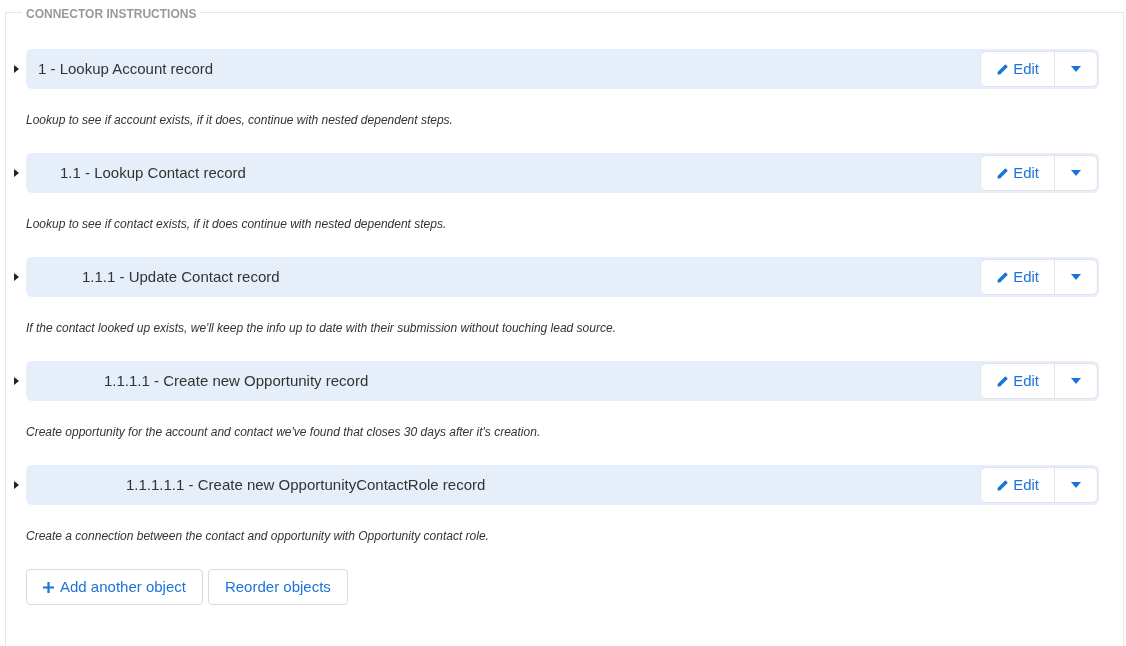  What do you see at coordinates (48, 587) in the screenshot?
I see `plus-icon` at bounding box center [48, 587].